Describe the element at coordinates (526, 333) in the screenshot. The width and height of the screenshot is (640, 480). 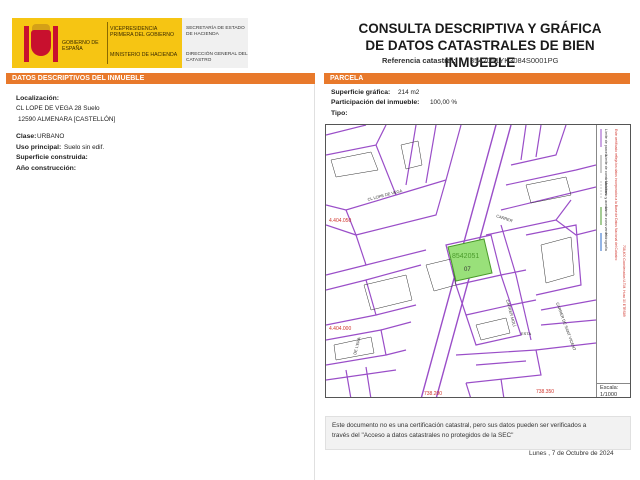
I see `street-label-esta: ESTA` at that location.